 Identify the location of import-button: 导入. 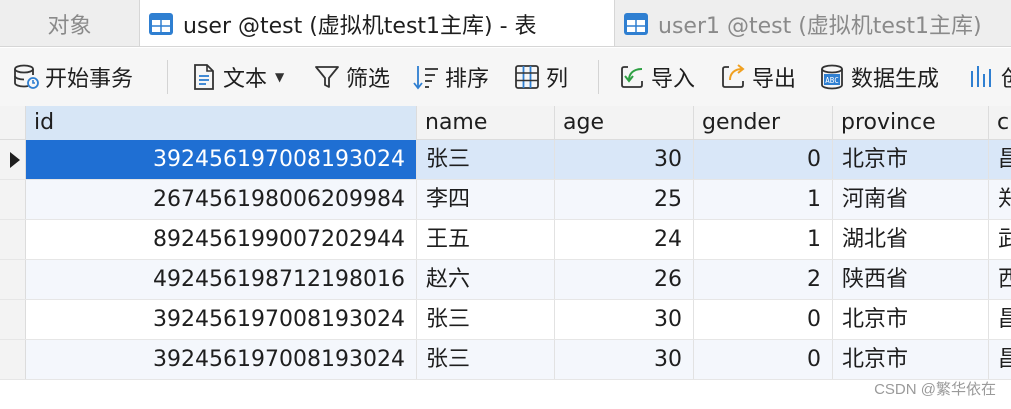
(656, 77).